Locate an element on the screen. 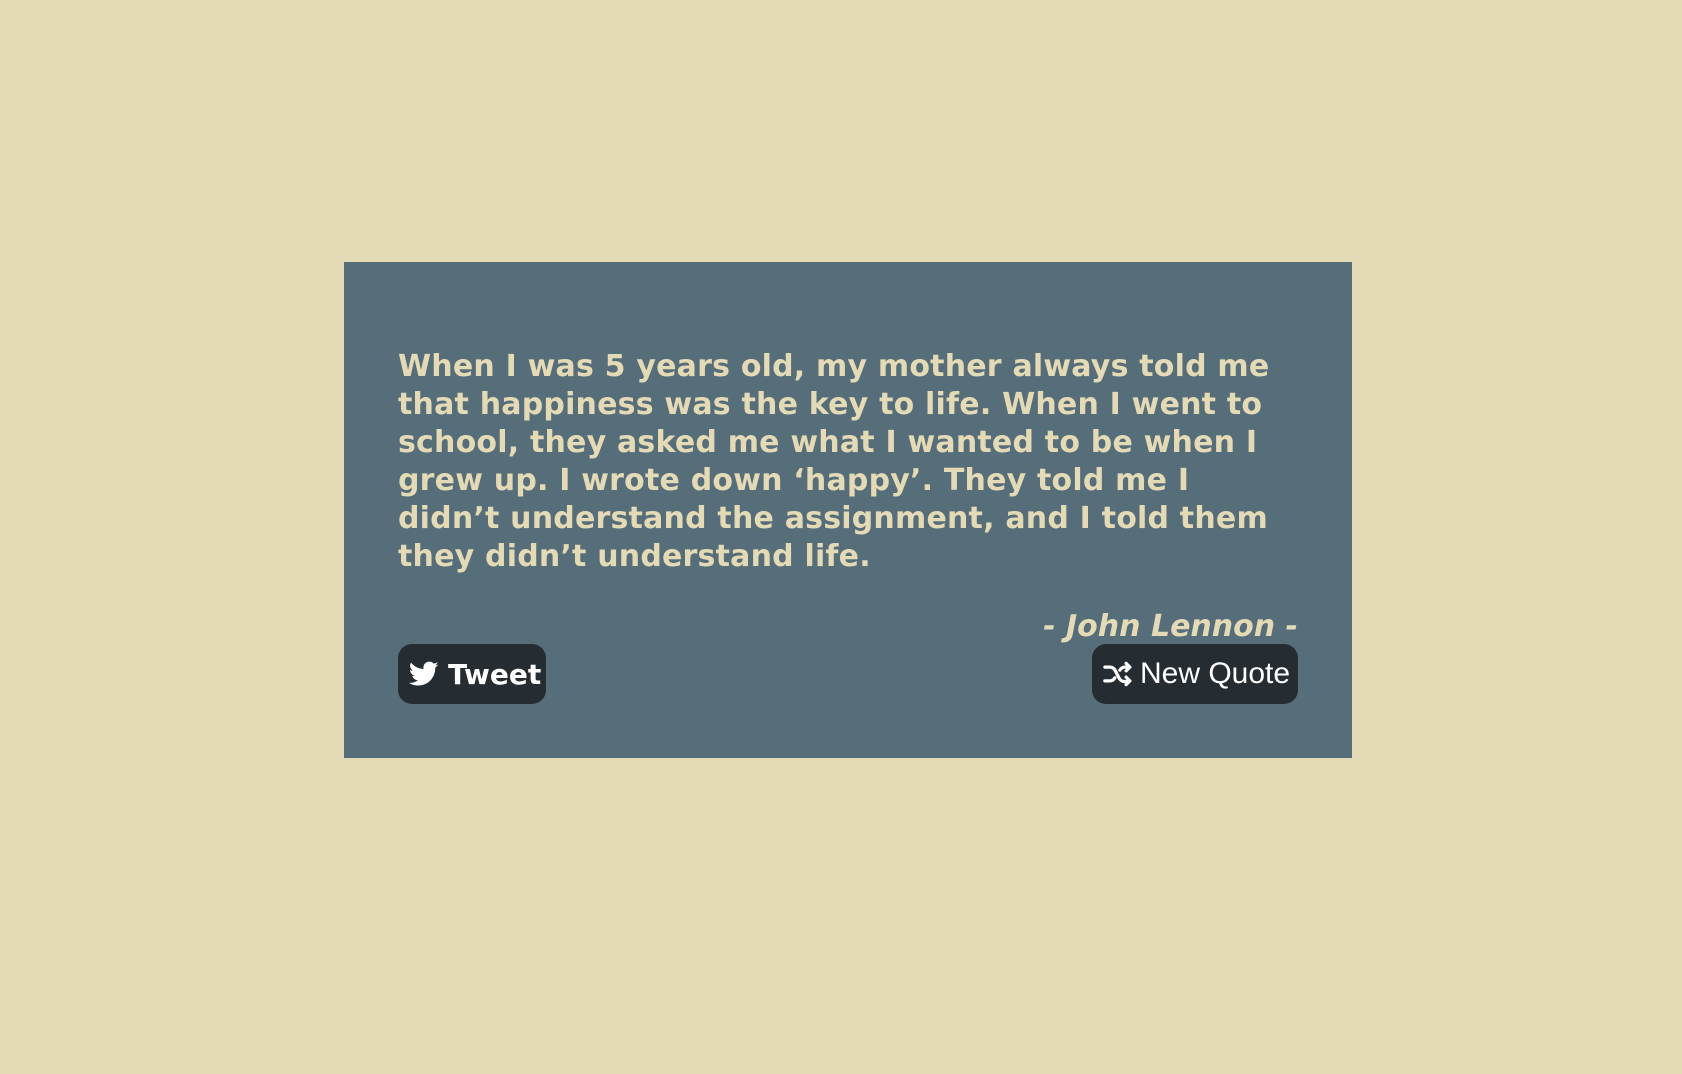 The height and width of the screenshot is (1074, 1682). tweet-button: Tweet is located at coordinates (472, 674).